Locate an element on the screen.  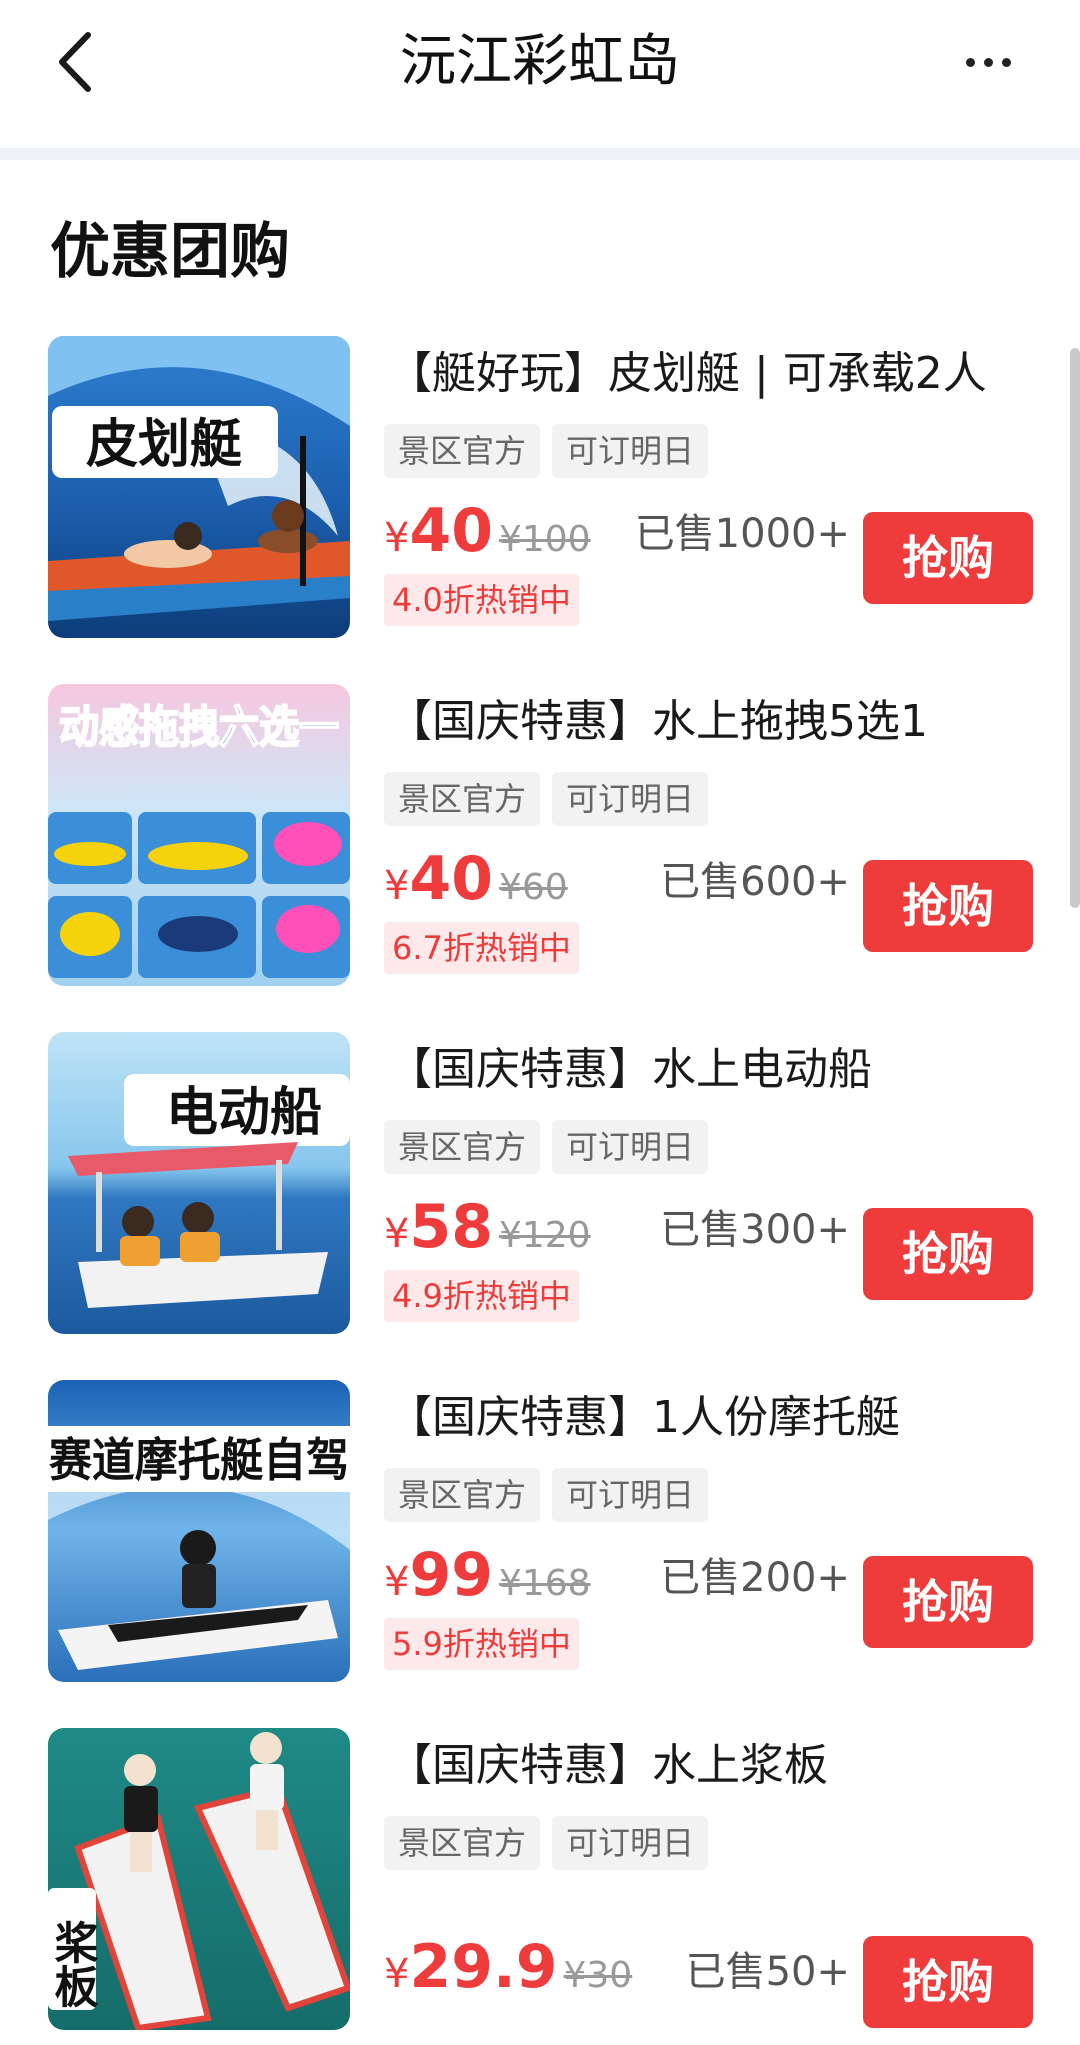
electric-boat-image: 电动船 is located at coordinates (199, 1183).